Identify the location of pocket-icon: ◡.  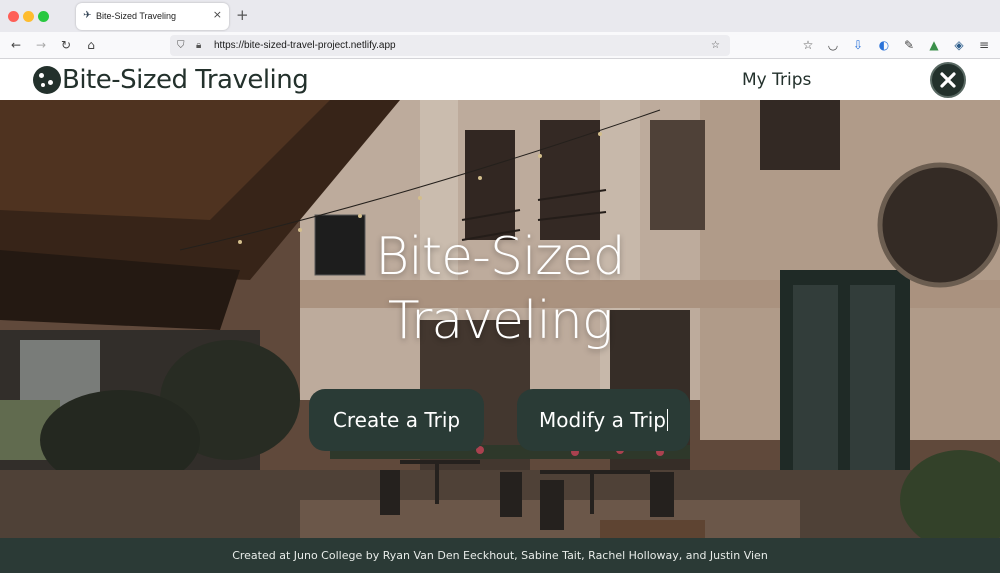
(833, 45).